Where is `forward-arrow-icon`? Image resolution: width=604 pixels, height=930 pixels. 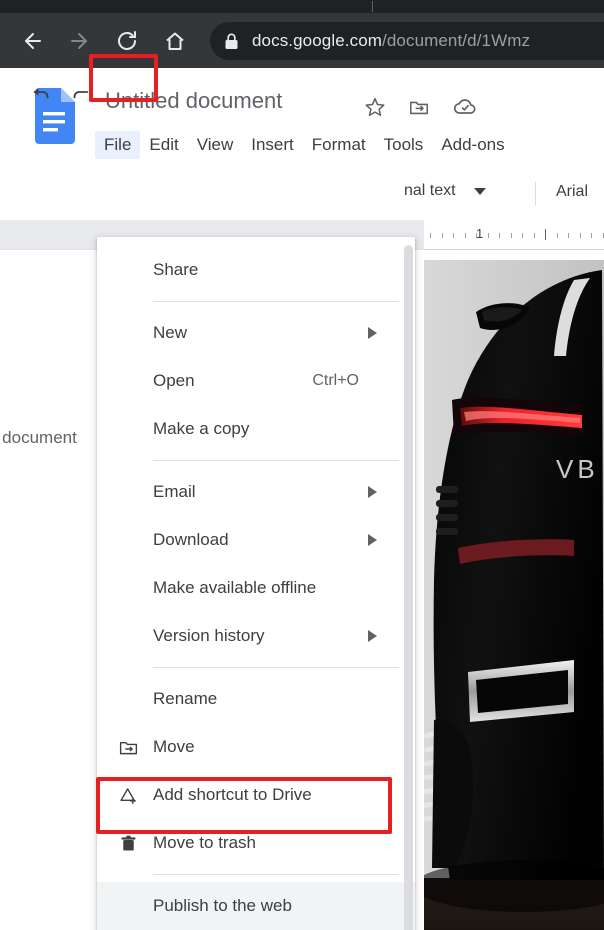
forward-arrow-icon is located at coordinates (79, 41).